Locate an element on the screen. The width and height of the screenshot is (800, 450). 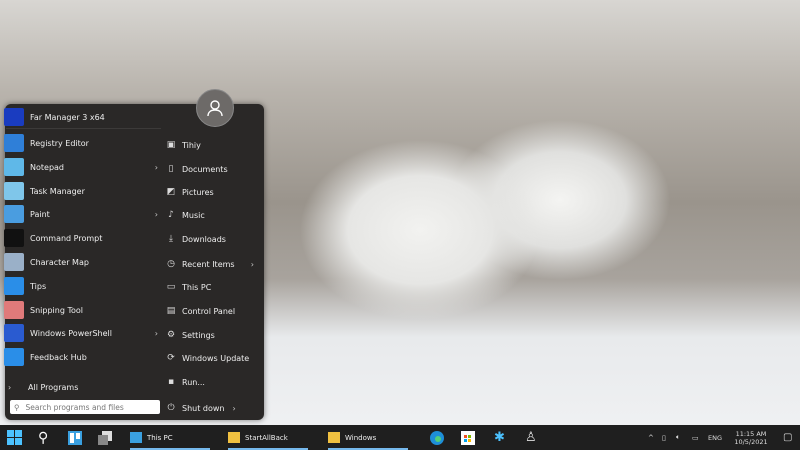
place-label: This PC is located at coordinates (197, 287).